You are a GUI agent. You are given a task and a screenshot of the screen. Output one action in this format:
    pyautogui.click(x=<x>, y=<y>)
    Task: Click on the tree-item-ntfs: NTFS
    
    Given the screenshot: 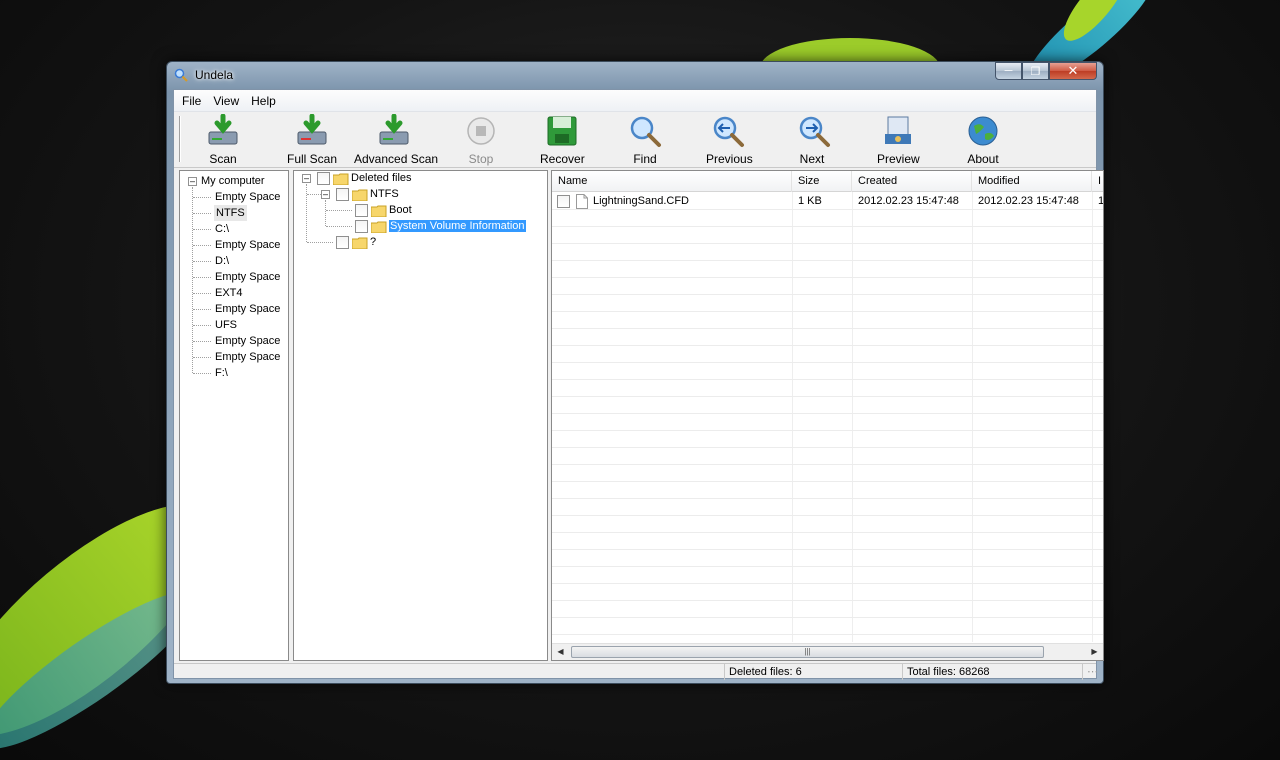 What is the action you would take?
    pyautogui.click(x=384, y=194)
    